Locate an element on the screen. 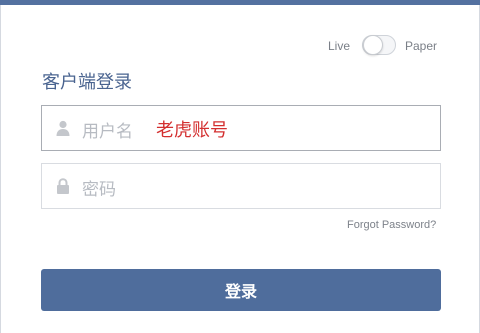 The height and width of the screenshot is (333, 480). paper-label: Paper is located at coordinates (421, 46).